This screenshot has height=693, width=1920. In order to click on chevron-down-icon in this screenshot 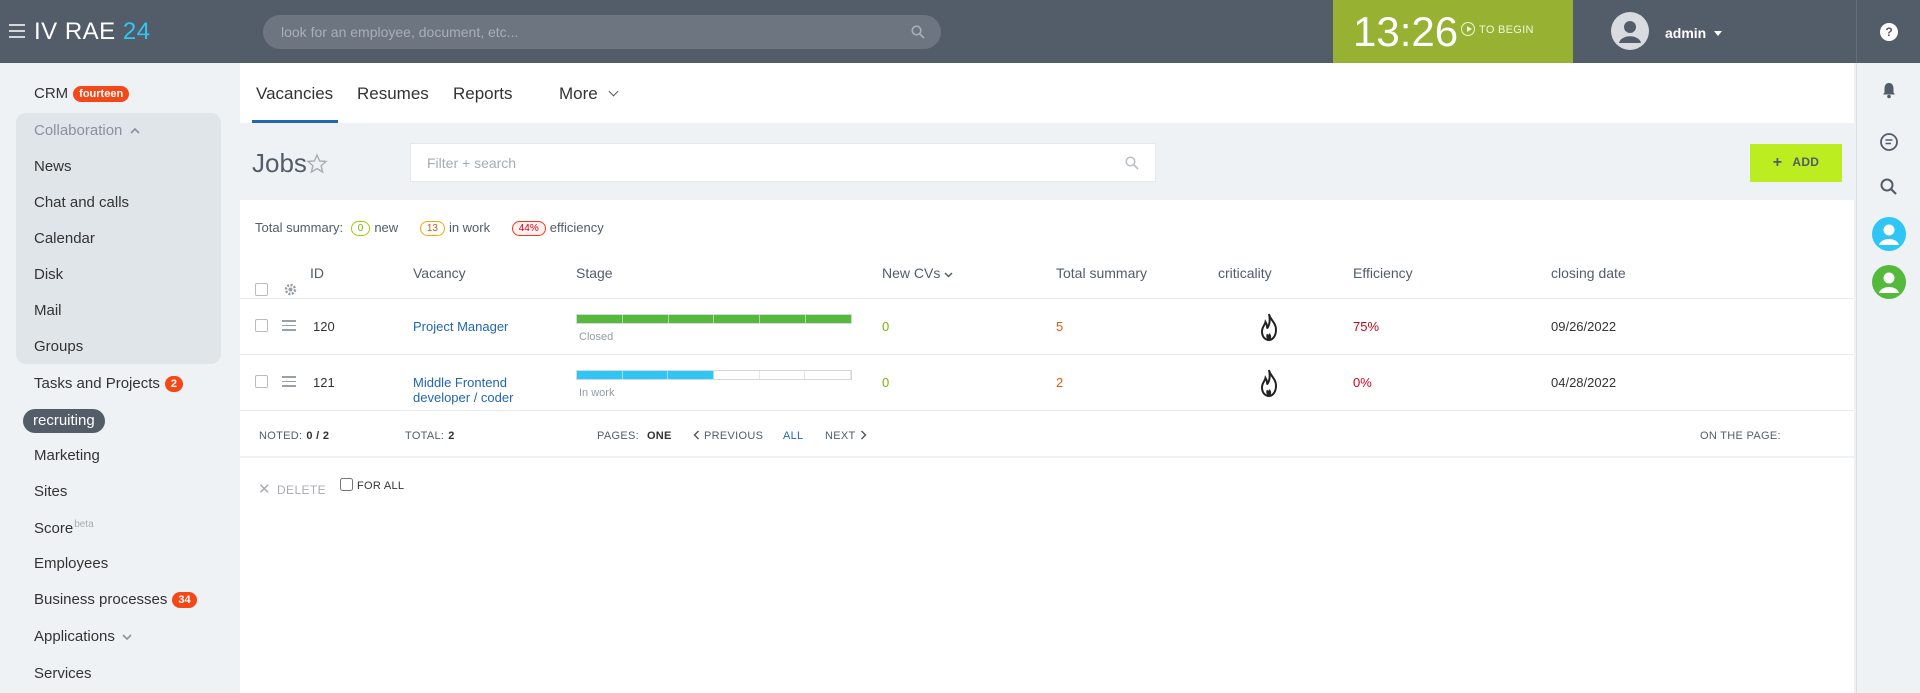, I will do `click(613, 91)`.